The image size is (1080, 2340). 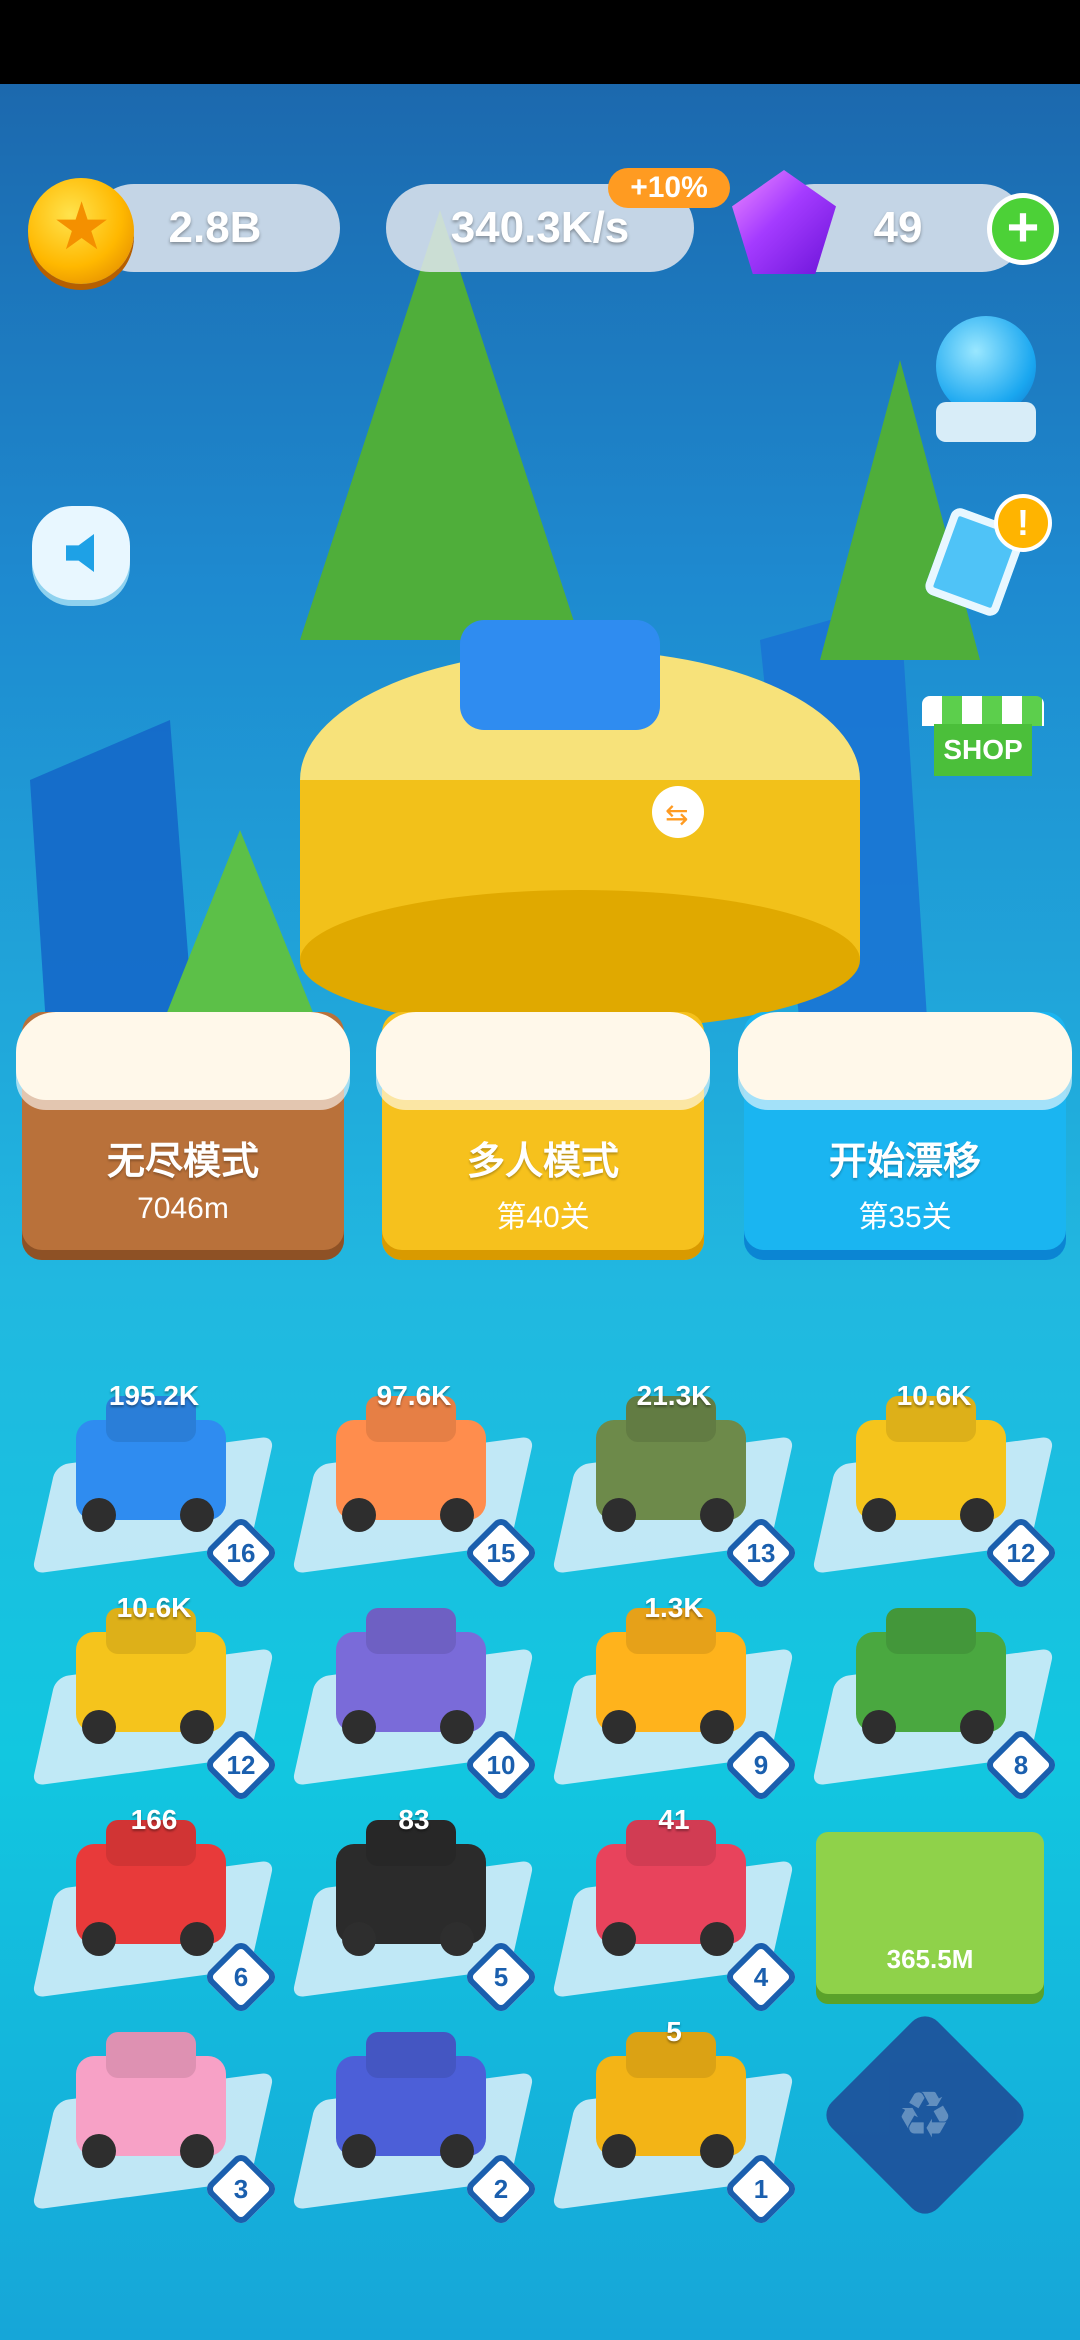 I want to click on offer-price: 365.5M, so click(x=930, y=1959).